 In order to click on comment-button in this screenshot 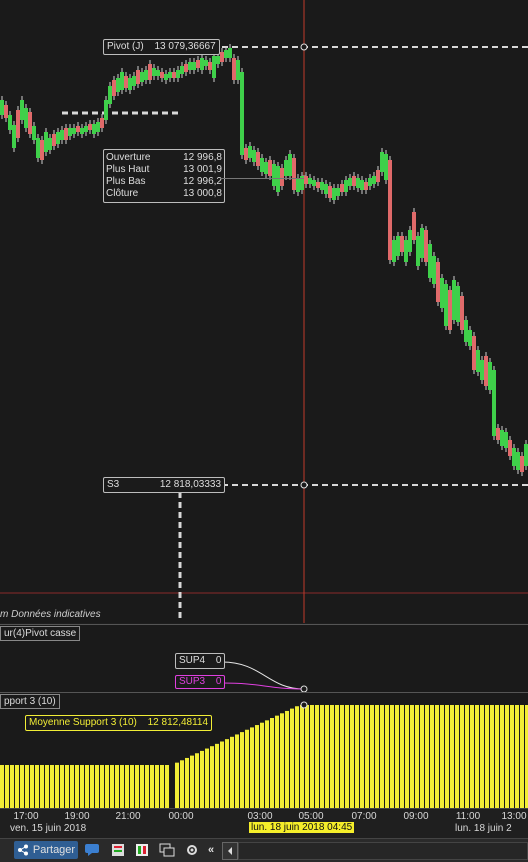, I will do `click(92, 850)`.